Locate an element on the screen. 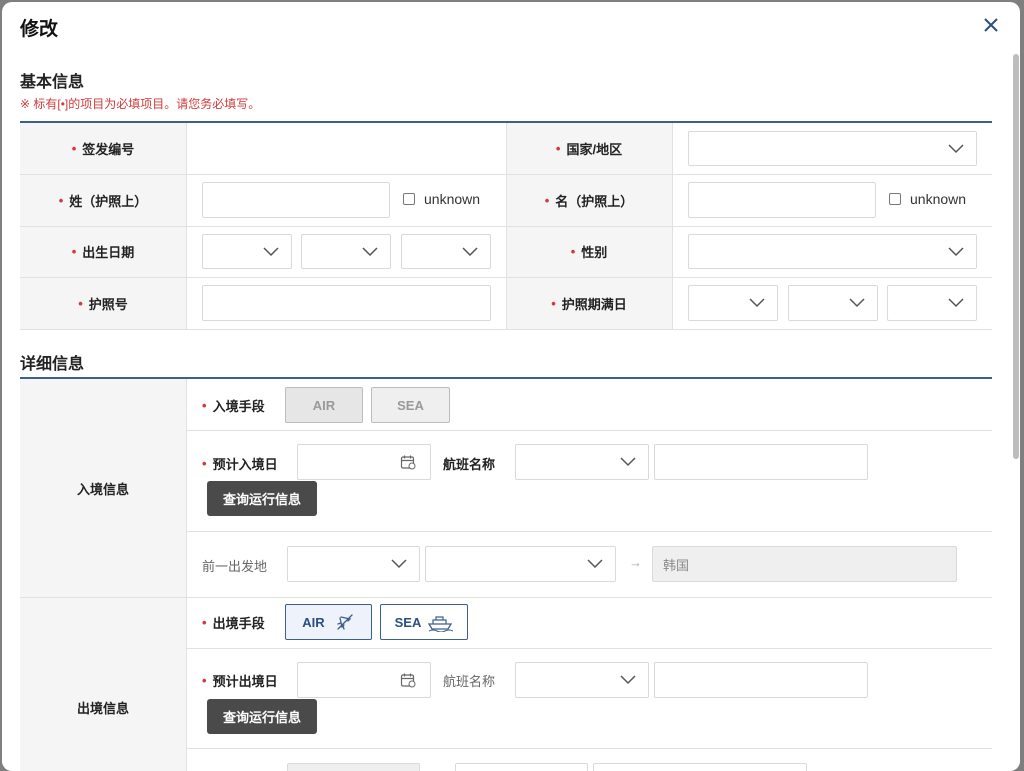 This screenshot has width=1024, height=771. entry-flight-label: 航班名称 is located at coordinates (469, 464).